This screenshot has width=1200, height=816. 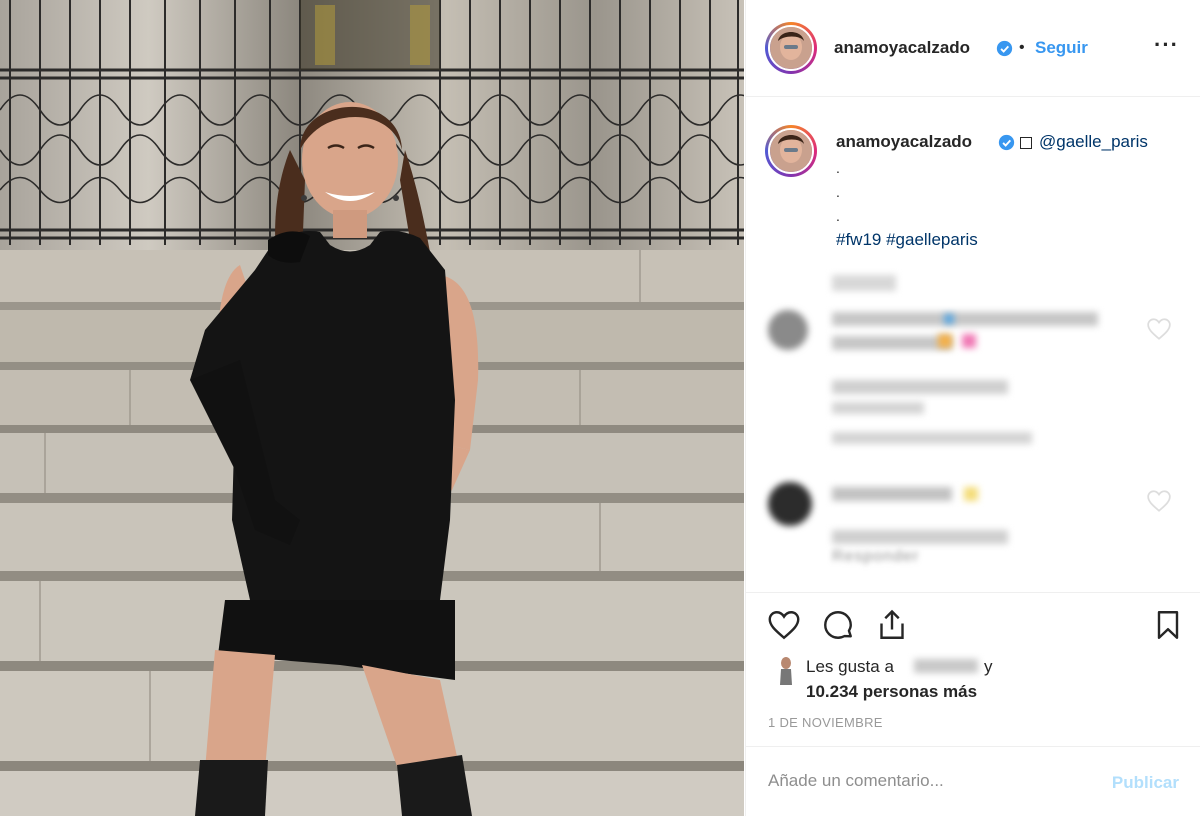 I want to click on caption-hashtags: #fw19 #gaelleparis, so click(x=907, y=240).